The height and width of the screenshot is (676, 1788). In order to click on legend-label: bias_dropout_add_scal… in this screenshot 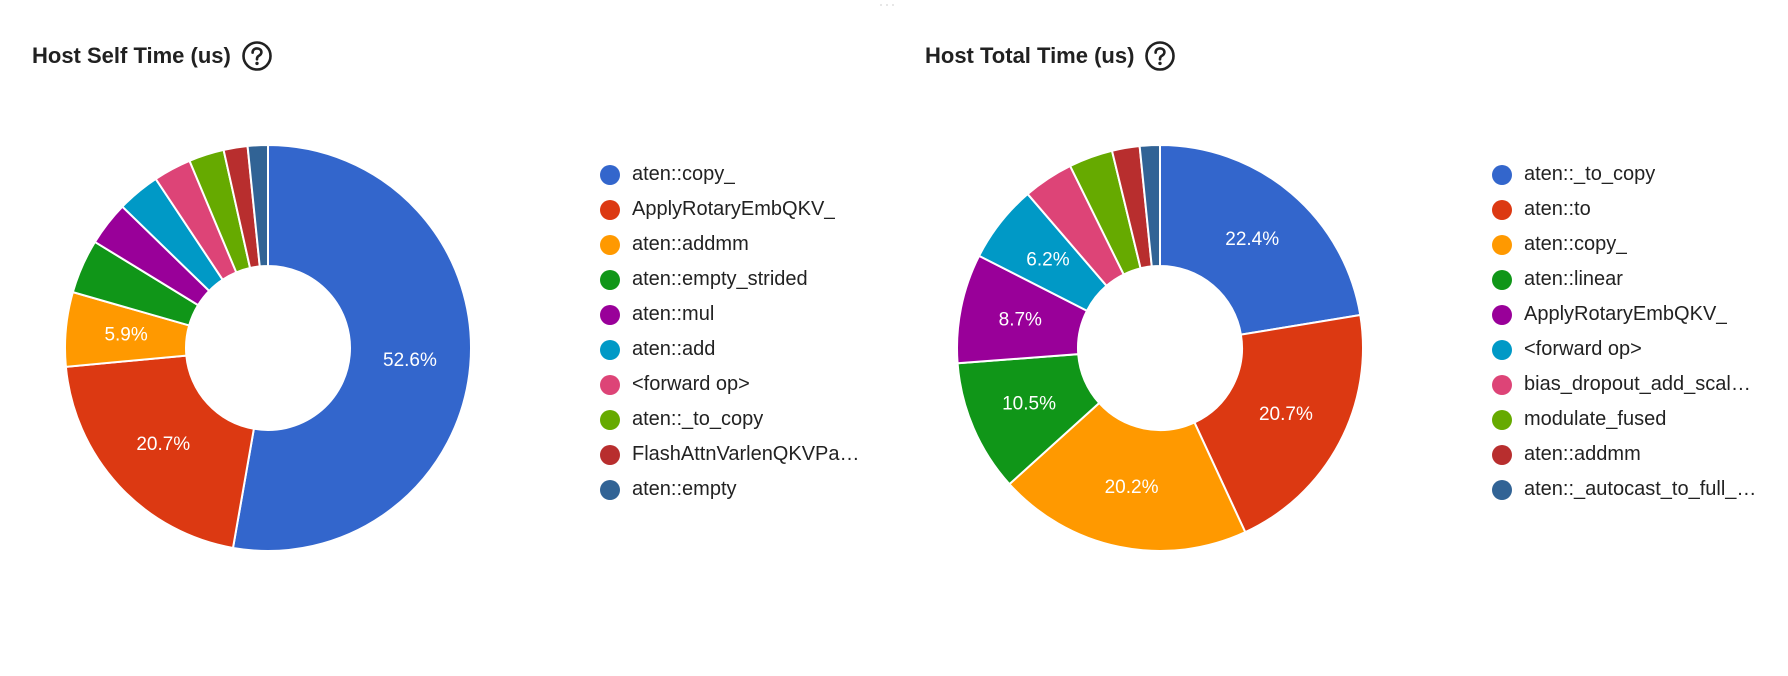, I will do `click(1637, 384)`.